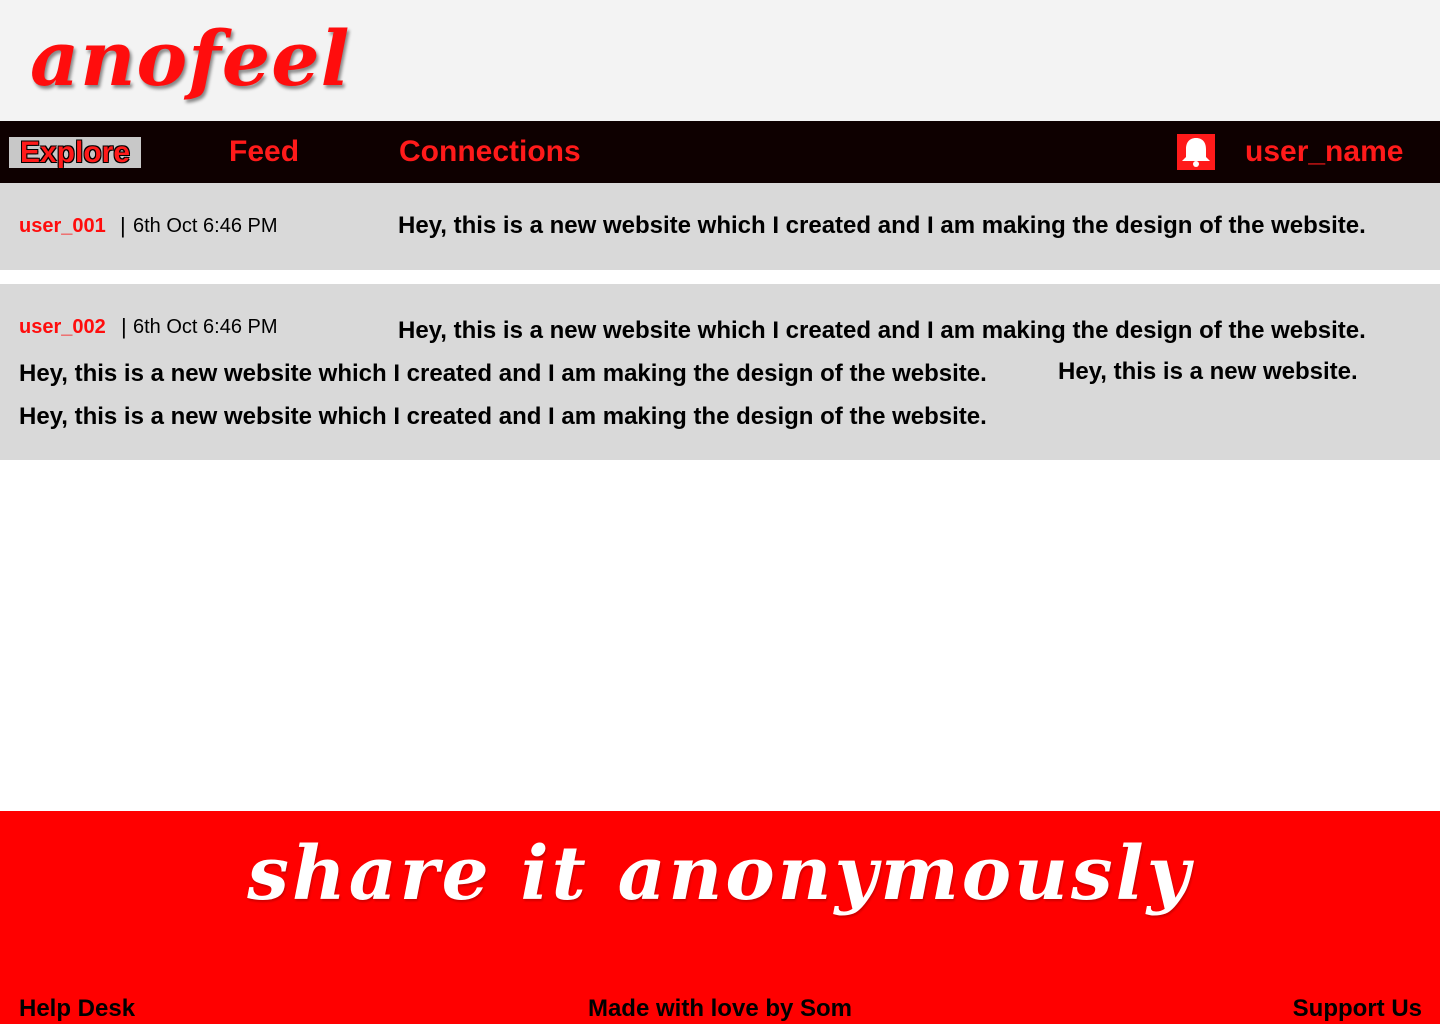 This screenshot has width=1440, height=1024. Describe the element at coordinates (720, 874) in the screenshot. I see `footer-tagline: share it anonymously` at that location.